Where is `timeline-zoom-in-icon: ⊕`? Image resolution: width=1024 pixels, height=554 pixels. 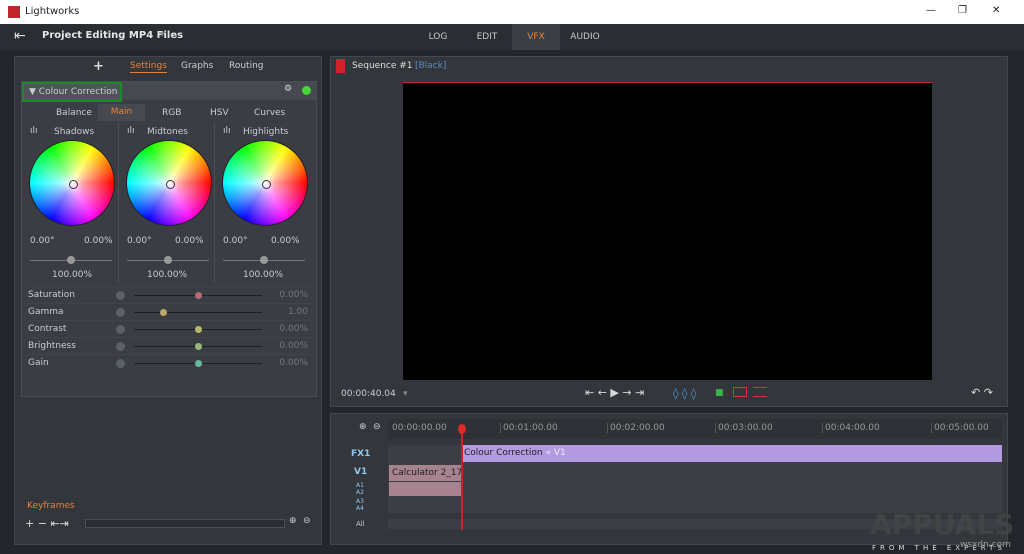
timeline-zoom-in-icon: ⊕ is located at coordinates (363, 427).